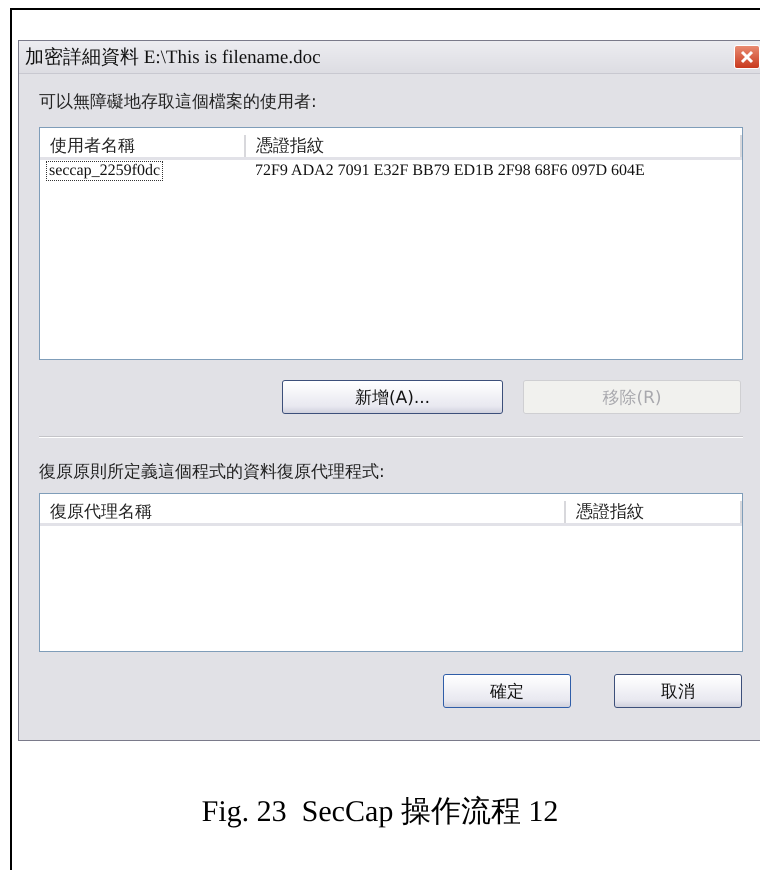 The height and width of the screenshot is (872, 760). What do you see at coordinates (173, 58) in the screenshot?
I see `window-title: 加密詳細資料 E:\This is filename.doc` at bounding box center [173, 58].